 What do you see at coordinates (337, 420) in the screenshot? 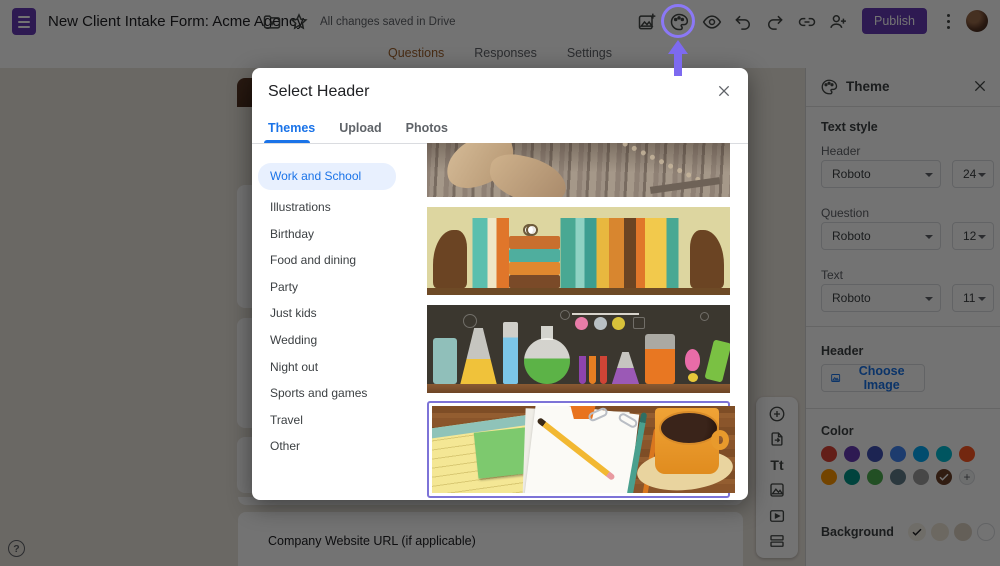
I see `category-travel: Travel` at bounding box center [337, 420].